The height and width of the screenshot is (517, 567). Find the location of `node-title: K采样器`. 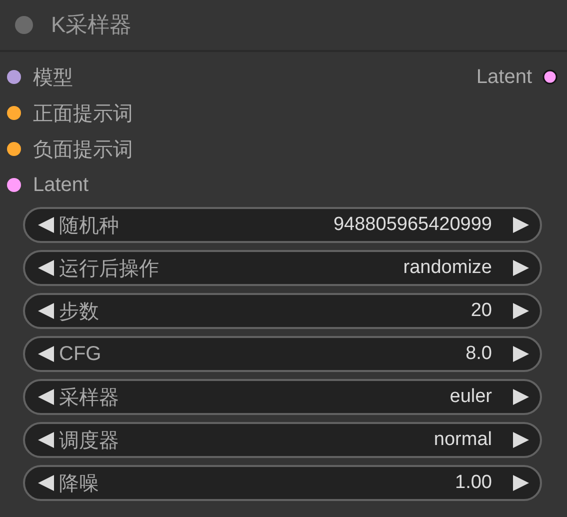

node-title: K采样器 is located at coordinates (91, 25).